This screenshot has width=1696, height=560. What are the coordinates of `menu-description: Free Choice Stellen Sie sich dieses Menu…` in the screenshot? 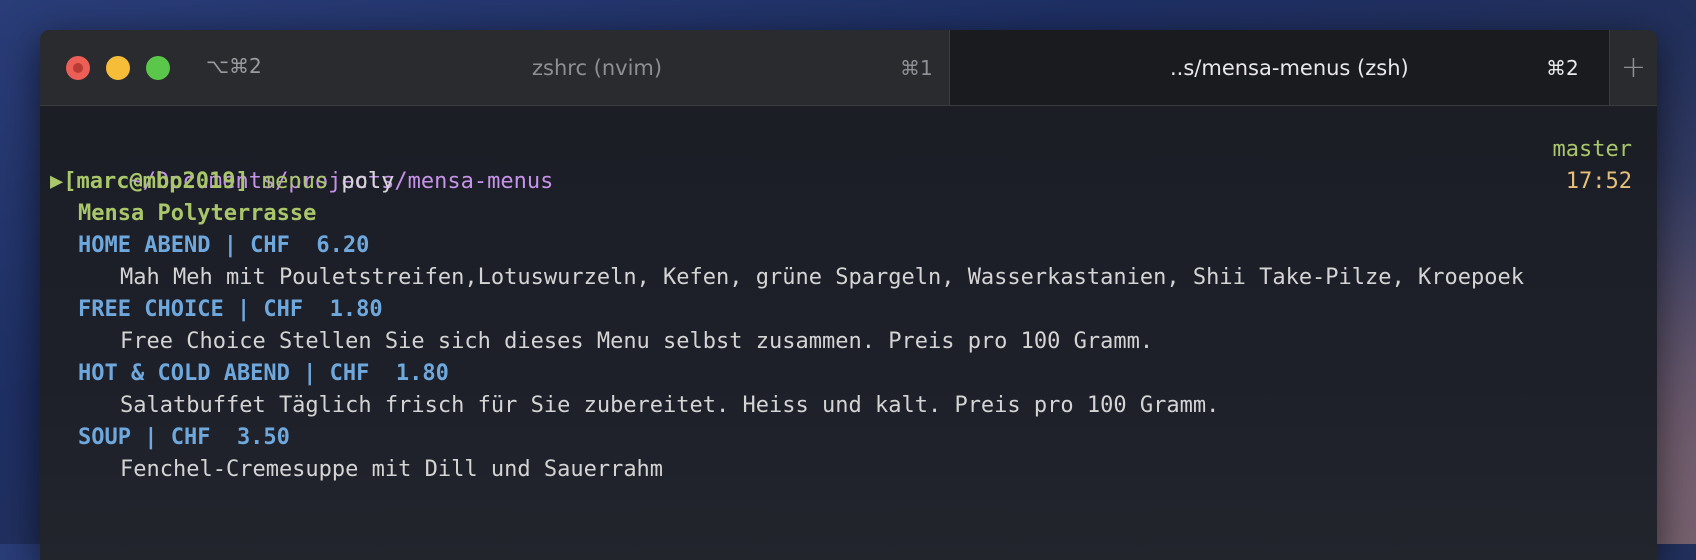 It's located at (637, 341).